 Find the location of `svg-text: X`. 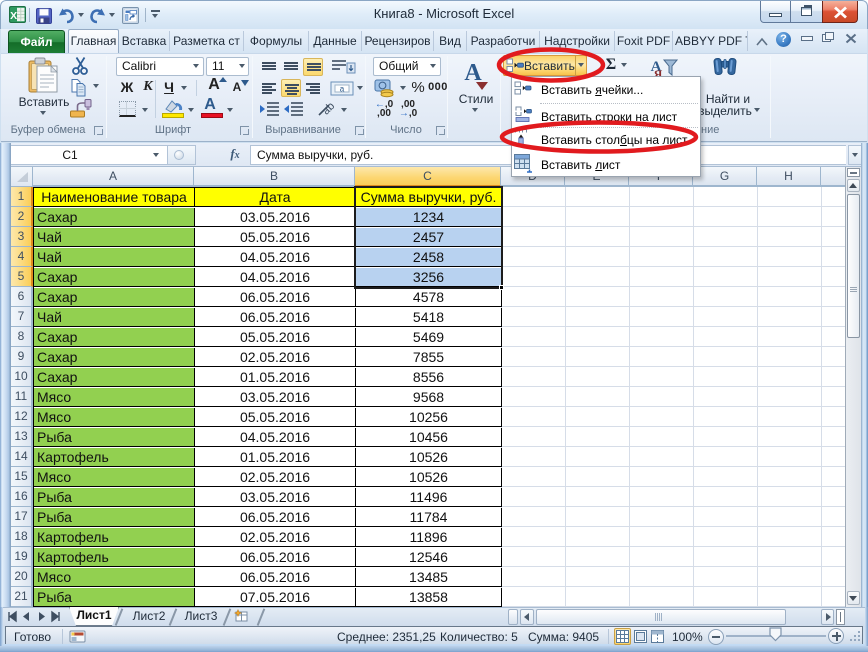

svg-text: X is located at coordinates (13, 16).